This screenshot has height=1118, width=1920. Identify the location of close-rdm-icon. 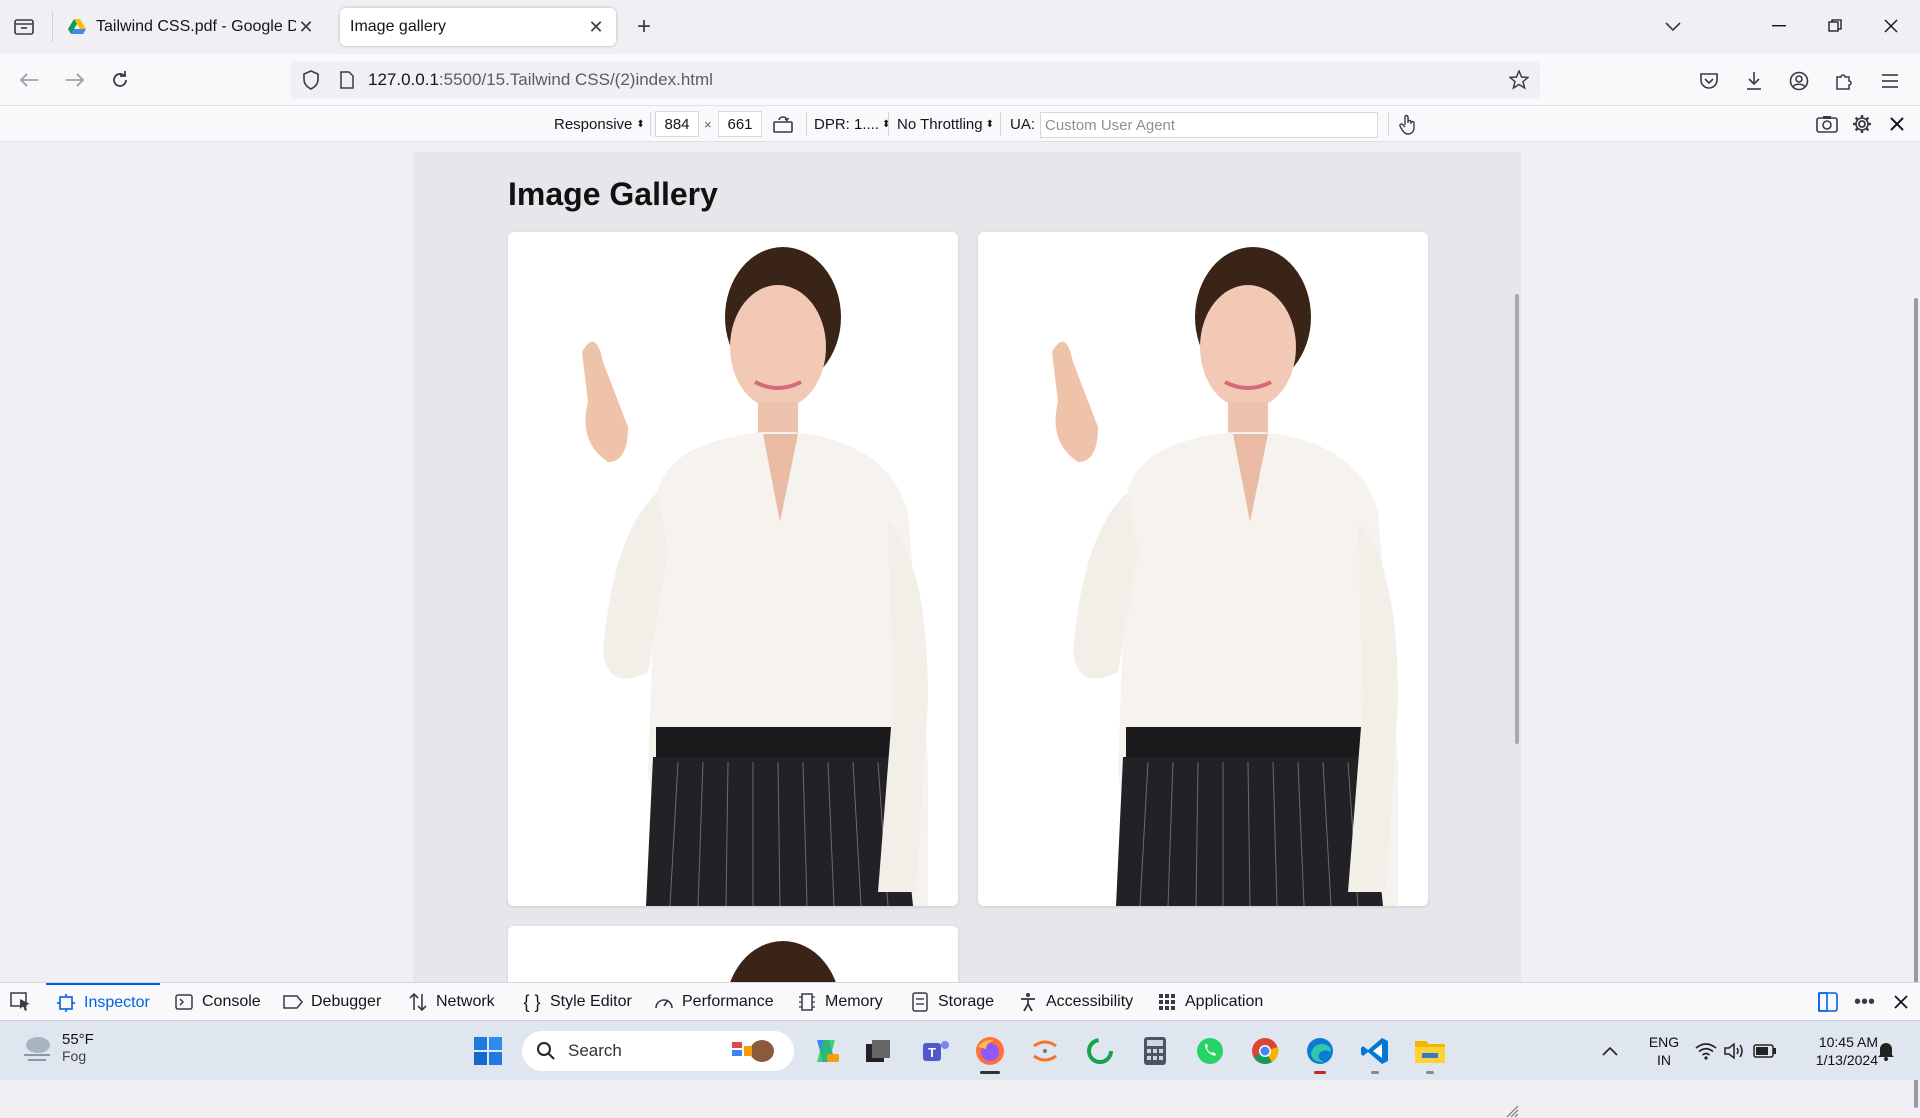
(1897, 124).